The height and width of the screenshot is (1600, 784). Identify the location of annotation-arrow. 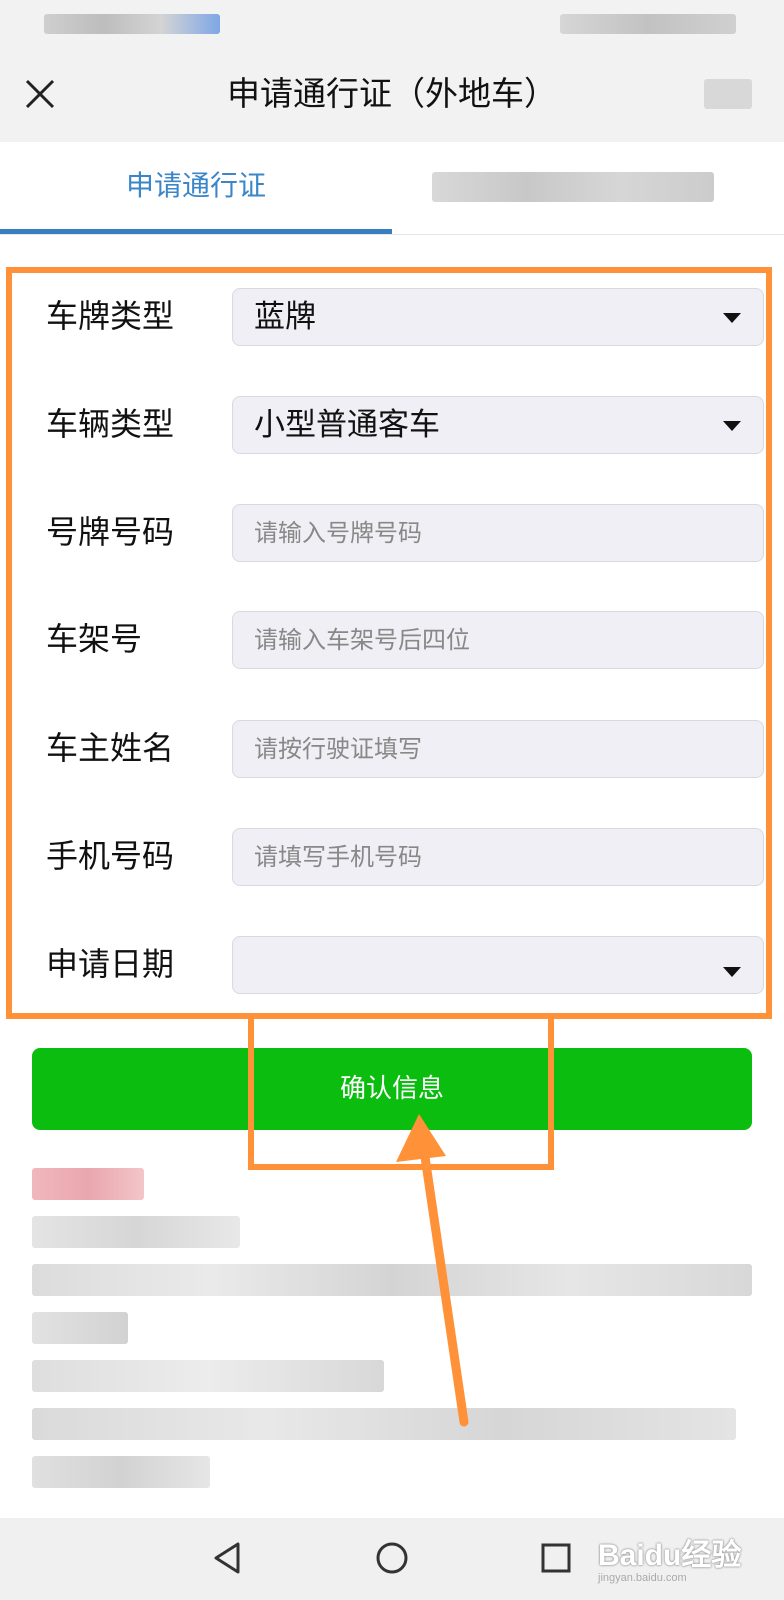
(432, 1270).